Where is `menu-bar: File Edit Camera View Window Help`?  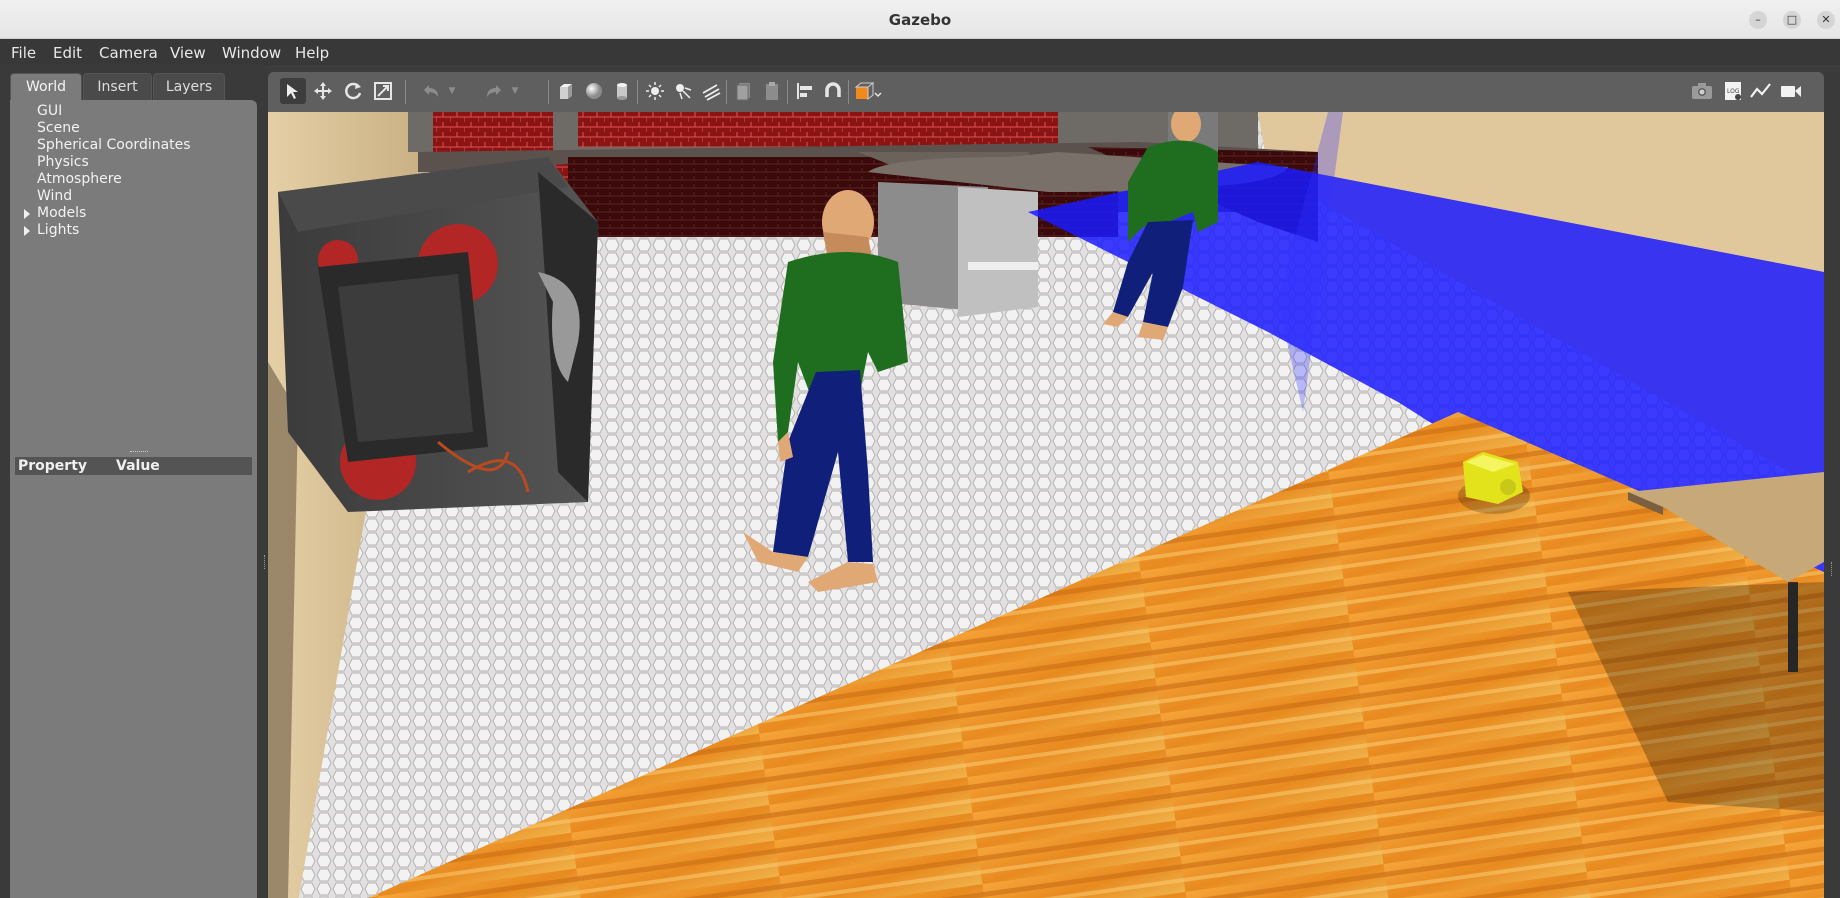
menu-bar: File Edit Camera View Window Help is located at coordinates (920, 52).